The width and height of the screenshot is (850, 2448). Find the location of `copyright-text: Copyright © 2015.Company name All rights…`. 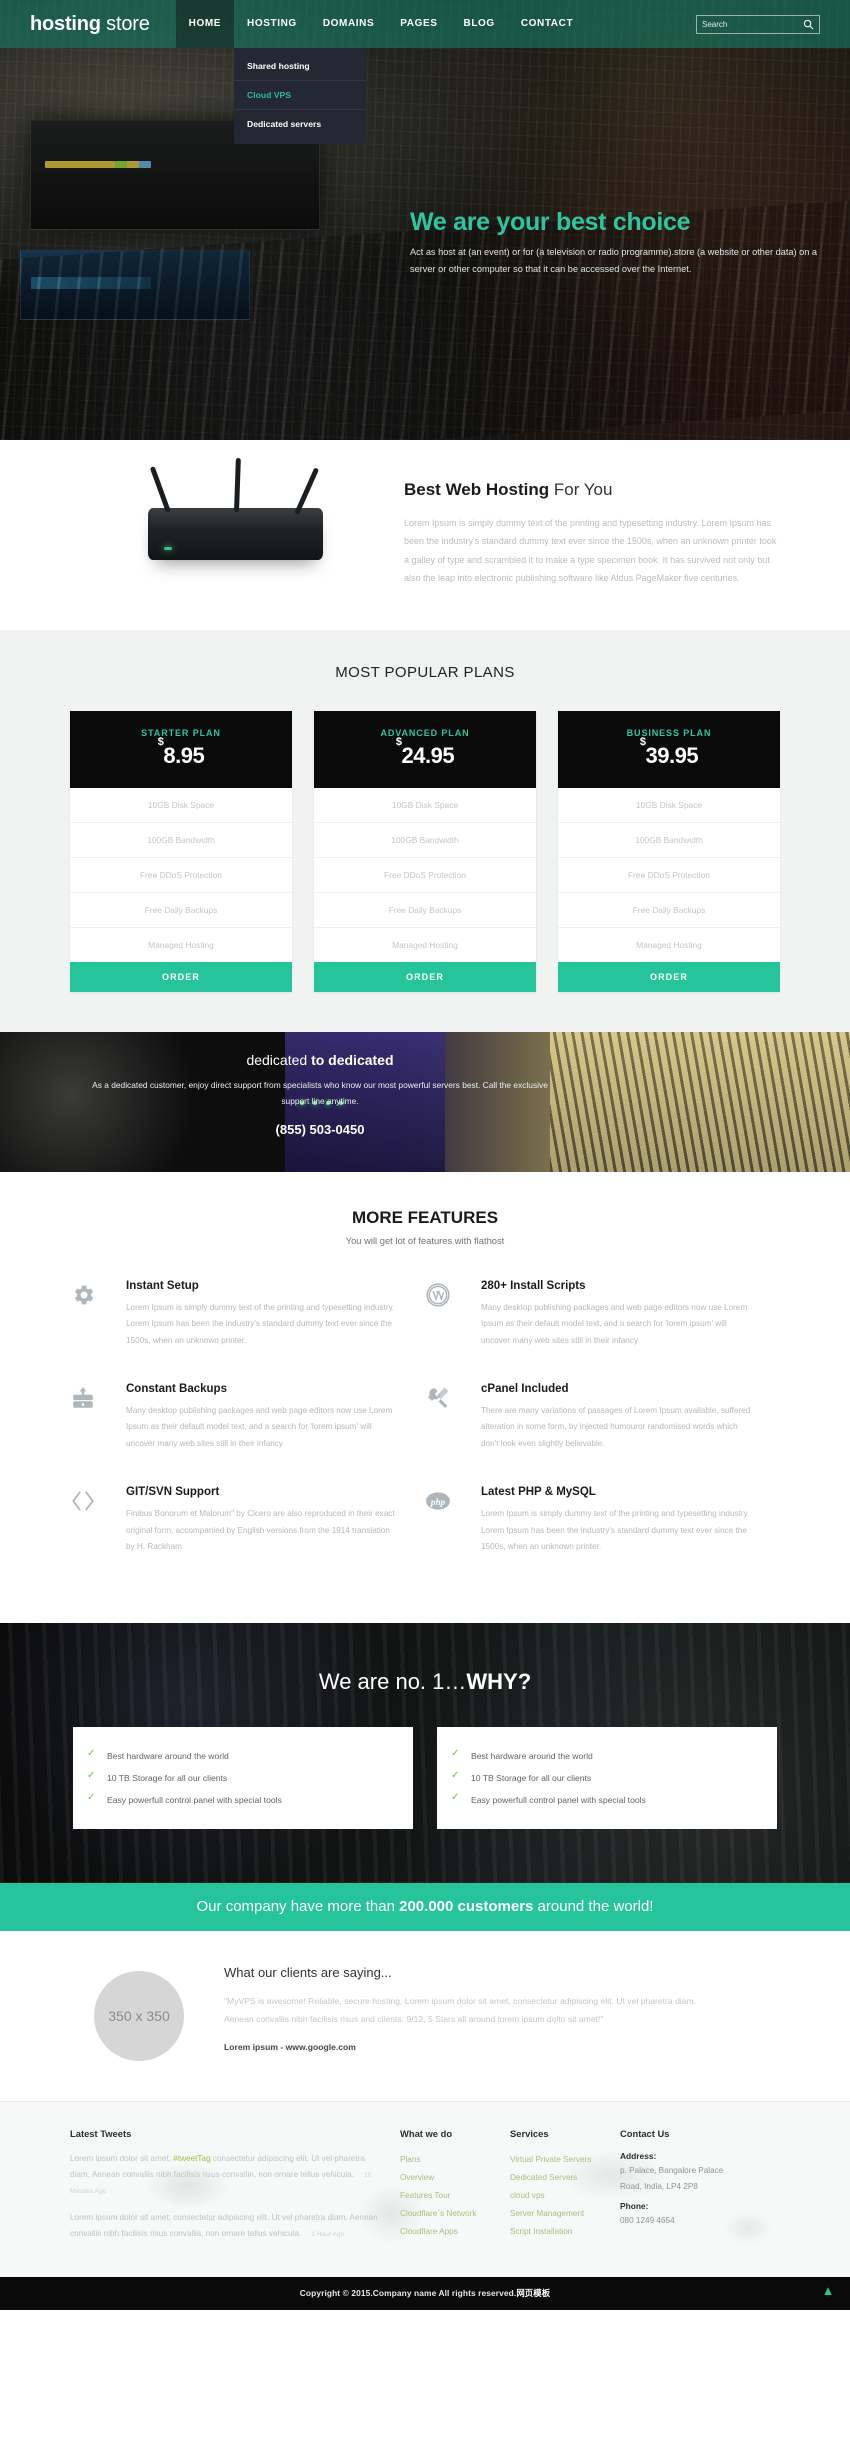

copyright-text: Copyright © 2015.Company name All rights… is located at coordinates (425, 2293).